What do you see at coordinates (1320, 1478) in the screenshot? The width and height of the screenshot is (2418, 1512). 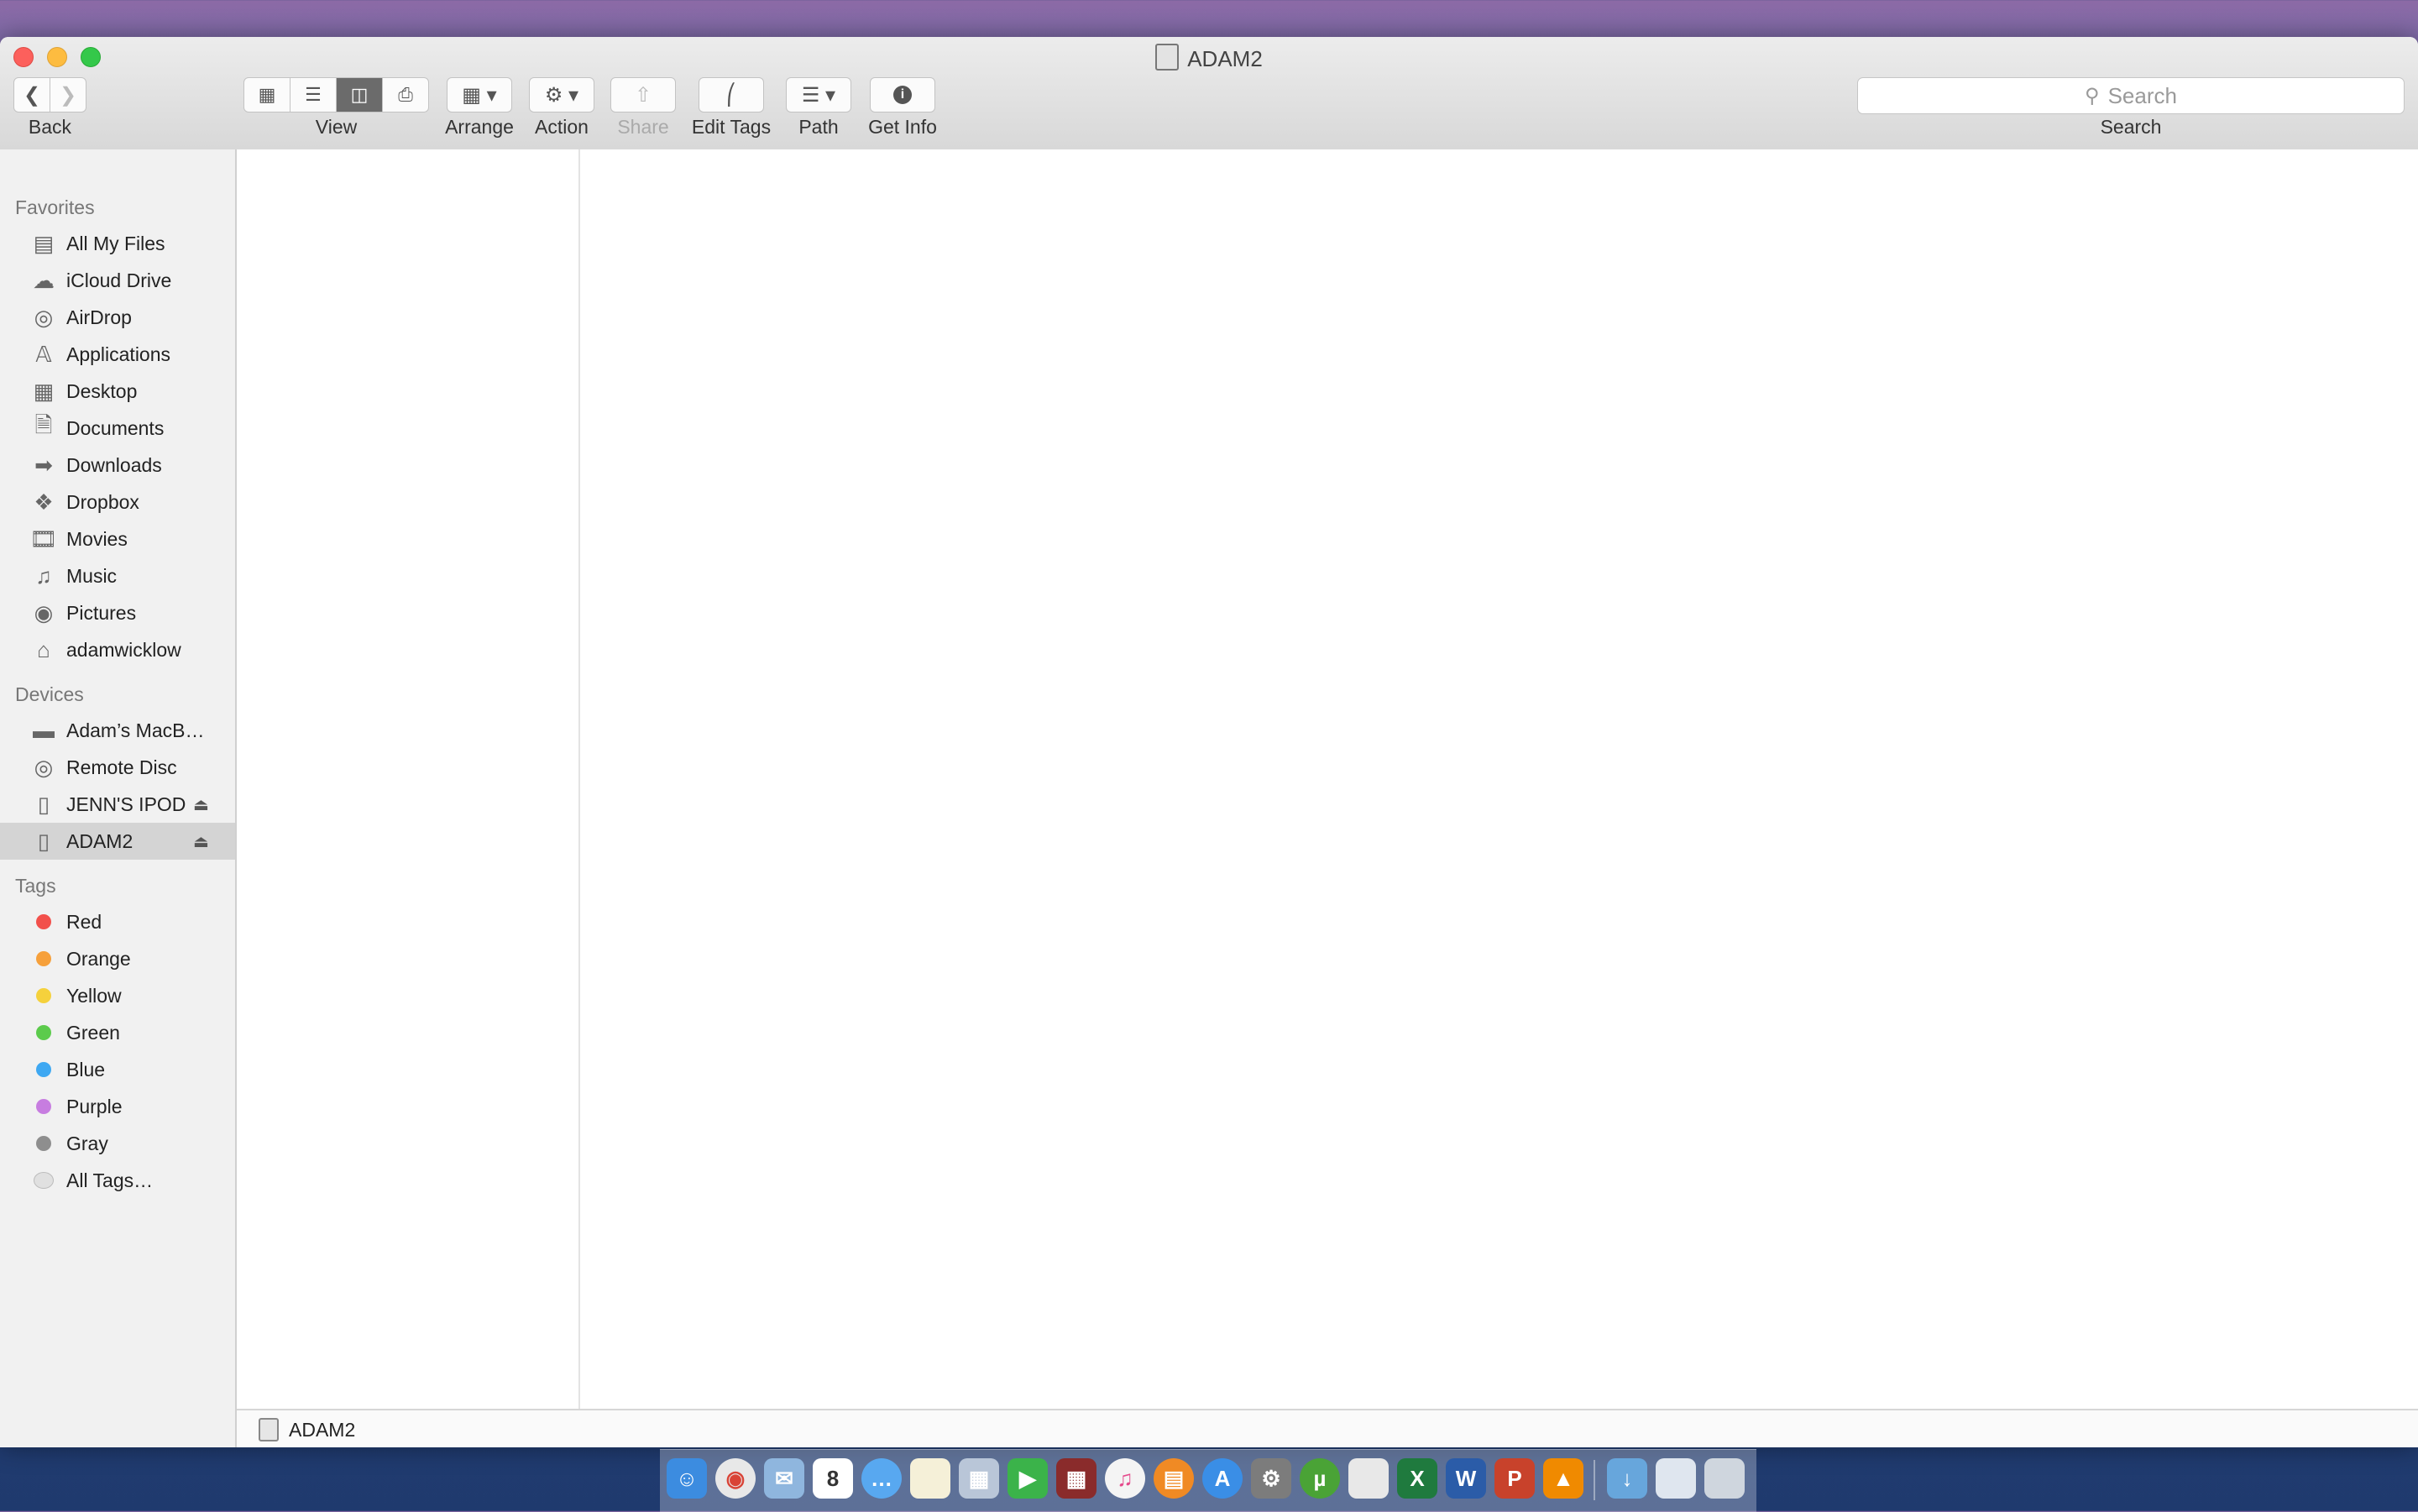 I see `utorrent-icon: µ` at bounding box center [1320, 1478].